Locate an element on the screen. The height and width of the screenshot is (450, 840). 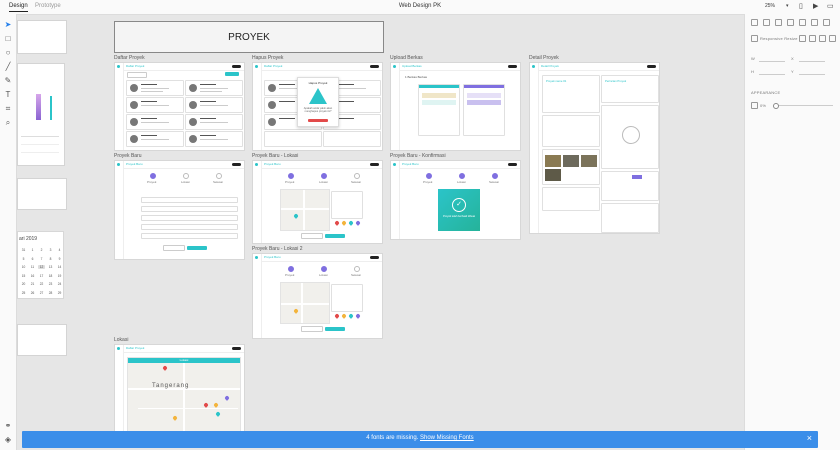
width-field is located at coordinates (772, 58).